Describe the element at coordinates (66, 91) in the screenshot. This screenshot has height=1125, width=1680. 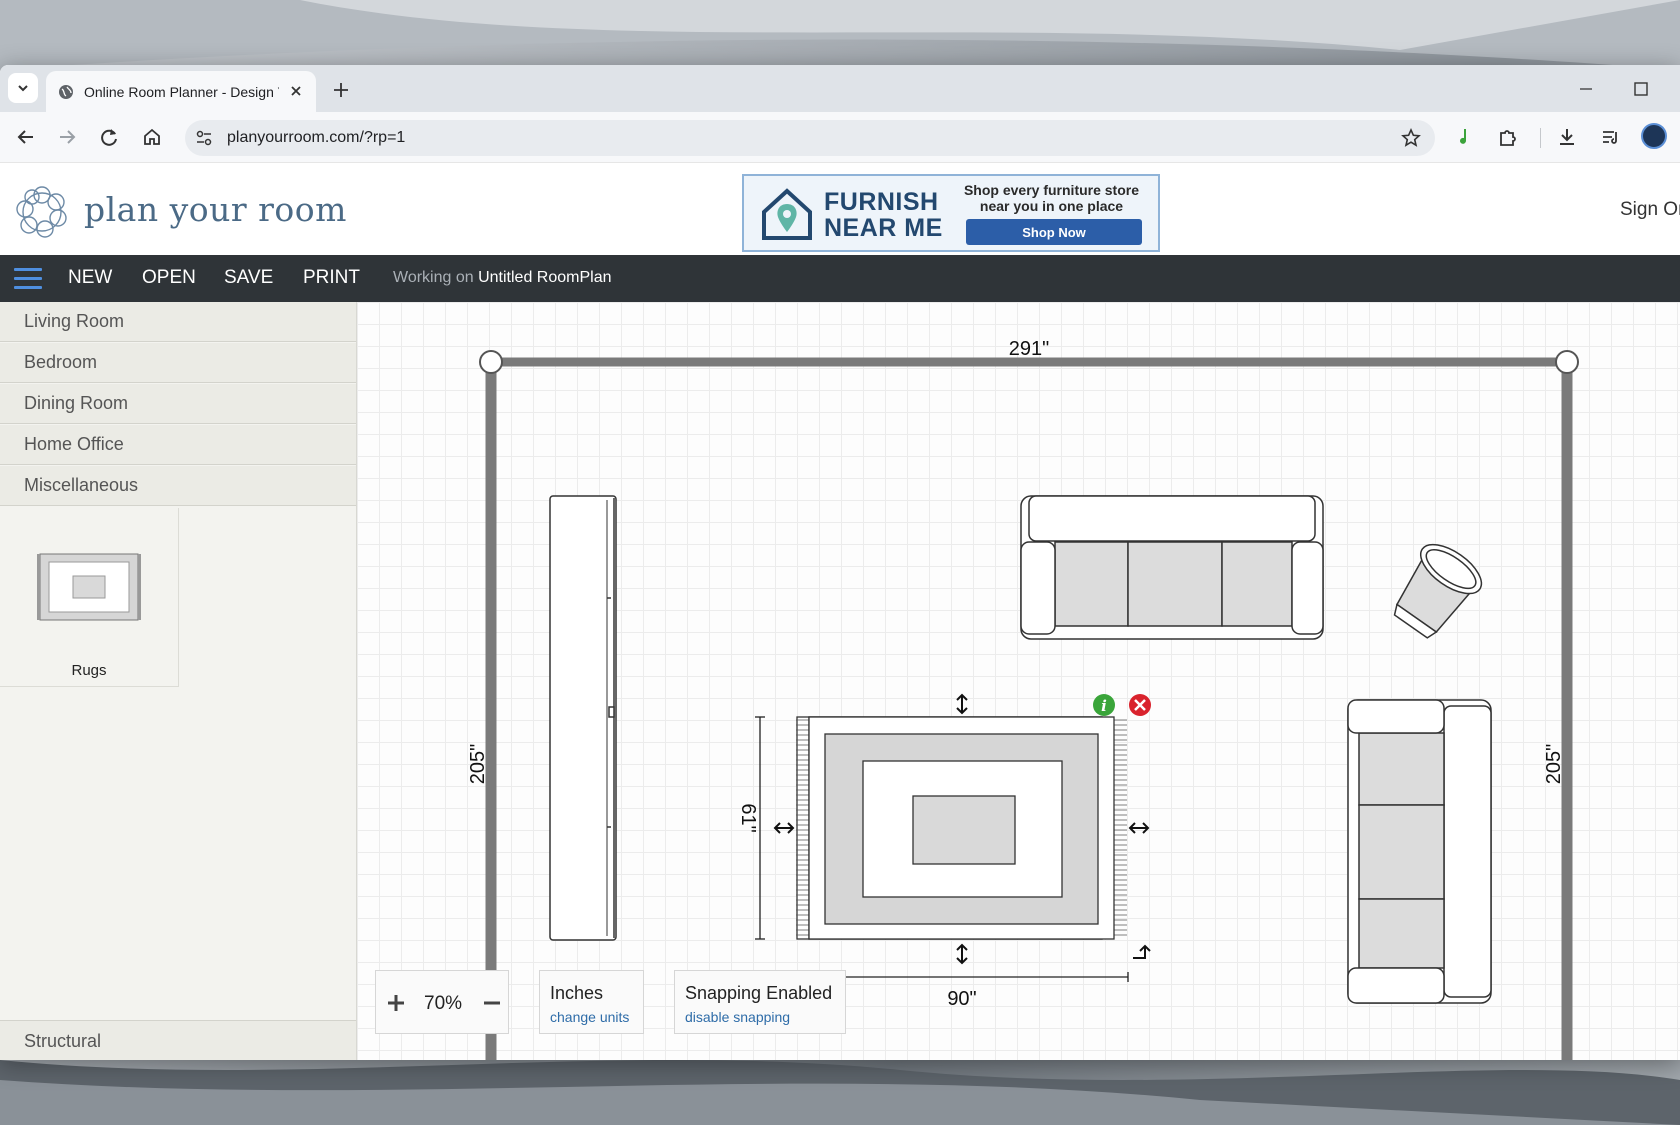
I see `globe-icon` at that location.